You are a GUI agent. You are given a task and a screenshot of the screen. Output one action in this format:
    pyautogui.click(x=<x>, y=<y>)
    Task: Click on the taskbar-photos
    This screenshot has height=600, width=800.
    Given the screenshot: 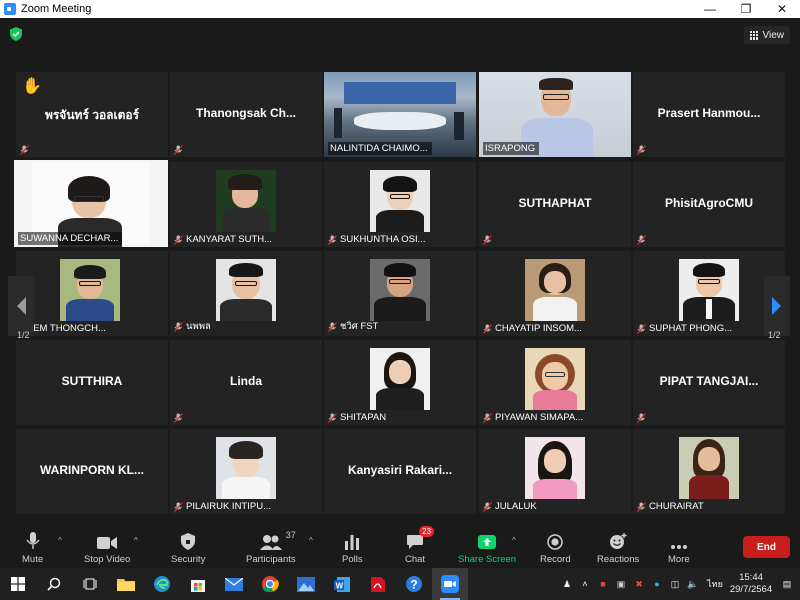 What is the action you would take?
    pyautogui.click(x=306, y=584)
    